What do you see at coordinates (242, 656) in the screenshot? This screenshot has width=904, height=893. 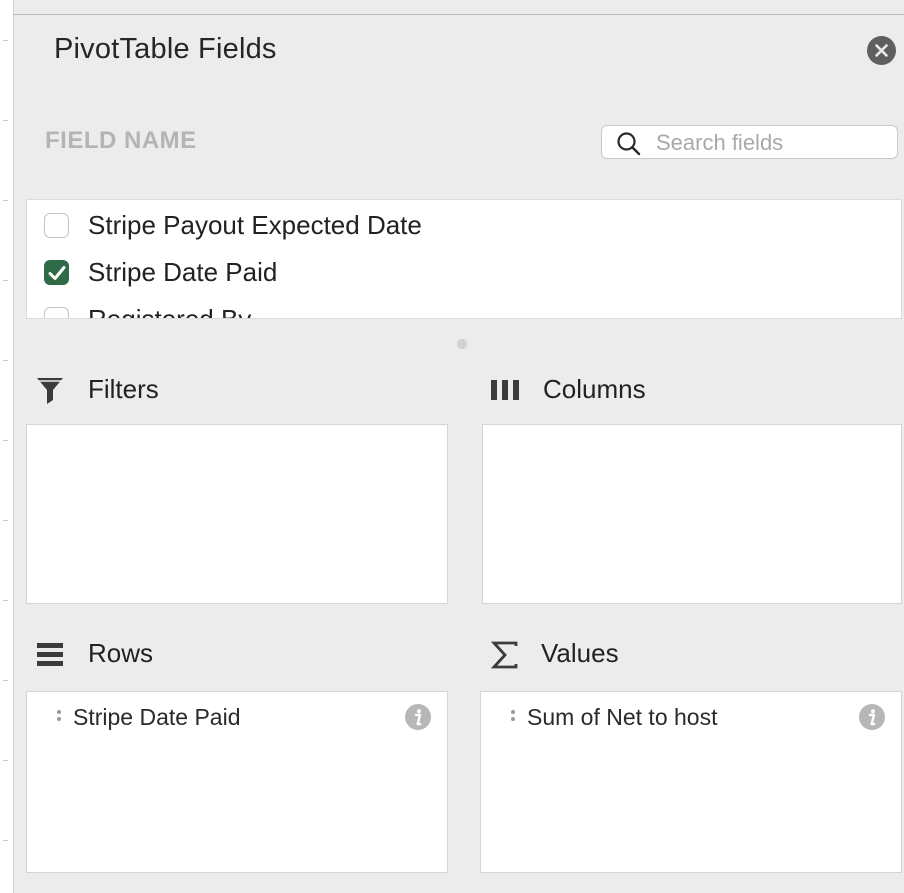 I see `rows-header: Rows` at bounding box center [242, 656].